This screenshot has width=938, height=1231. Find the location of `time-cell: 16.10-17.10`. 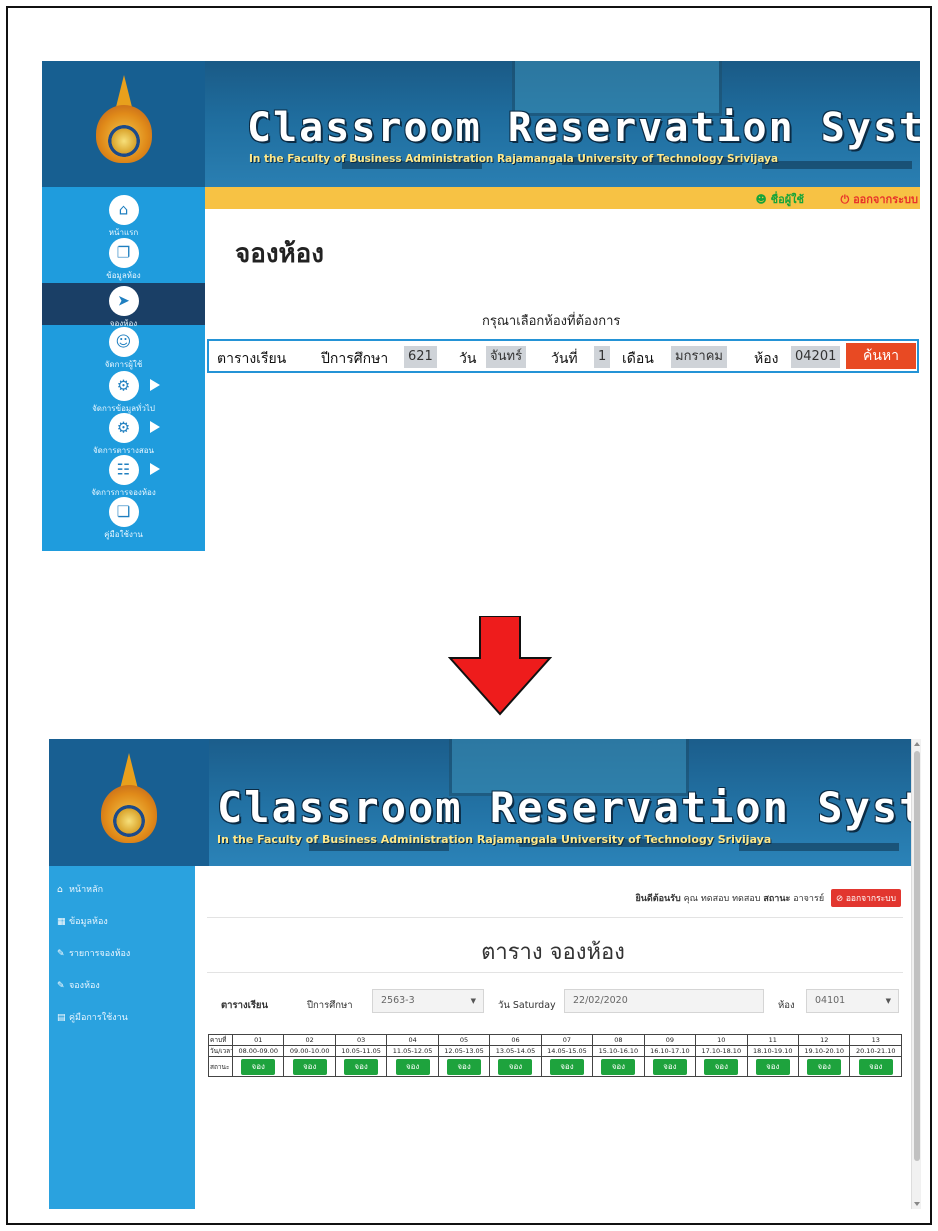

time-cell: 16.10-17.10 is located at coordinates (670, 1051).